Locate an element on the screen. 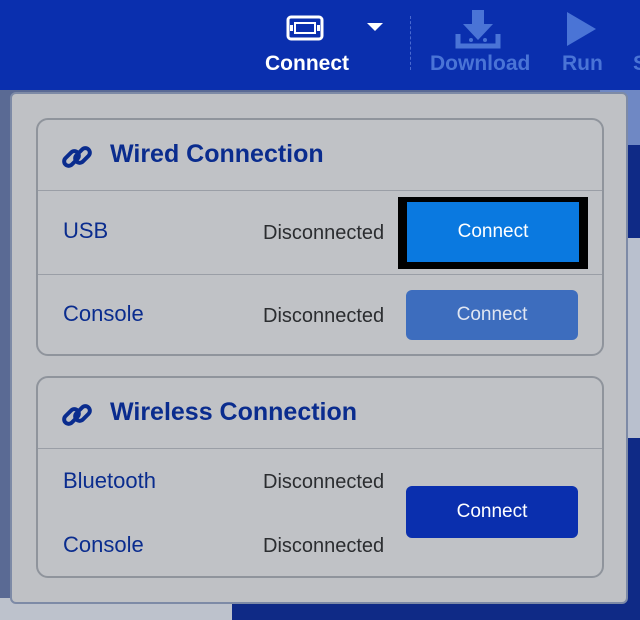  wired-card-header: Wired Connection is located at coordinates (320, 155).